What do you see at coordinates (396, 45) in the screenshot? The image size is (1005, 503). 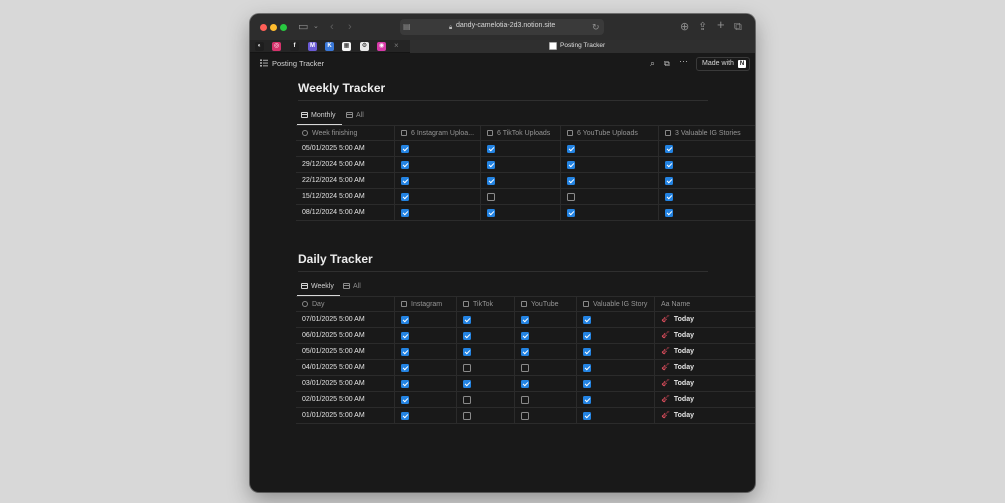 I see `close-tab-icon: ×` at bounding box center [396, 45].